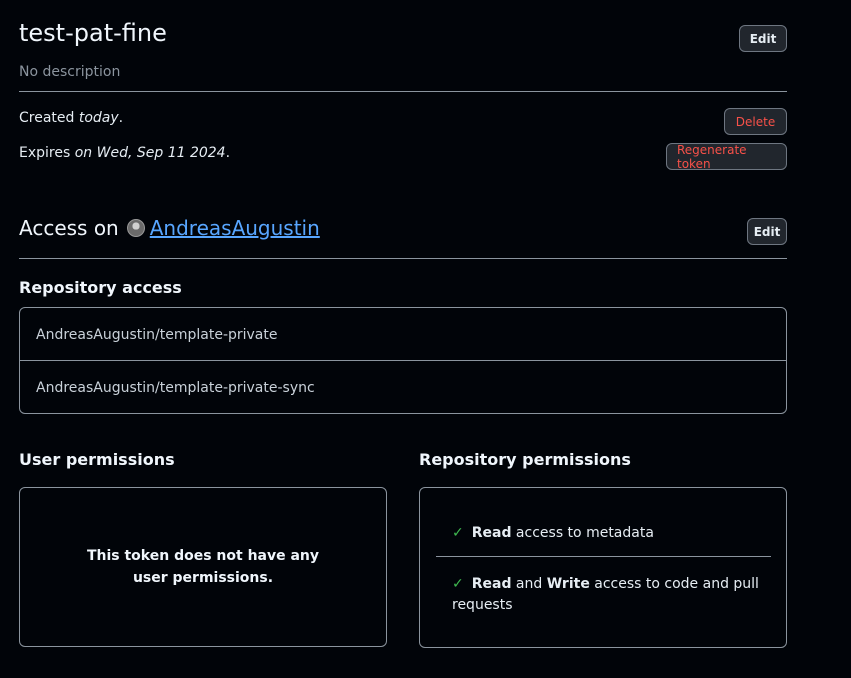 The width and height of the screenshot is (851, 678). I want to click on owner-link: AndreasAugustin, so click(235, 228).